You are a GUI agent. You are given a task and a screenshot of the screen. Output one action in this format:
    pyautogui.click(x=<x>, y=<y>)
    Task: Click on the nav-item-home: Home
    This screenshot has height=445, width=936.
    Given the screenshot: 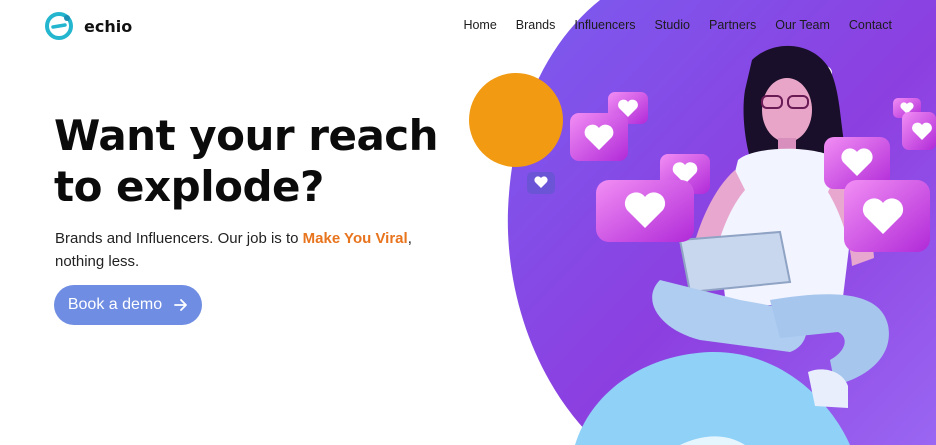 What is the action you would take?
    pyautogui.click(x=479, y=25)
    